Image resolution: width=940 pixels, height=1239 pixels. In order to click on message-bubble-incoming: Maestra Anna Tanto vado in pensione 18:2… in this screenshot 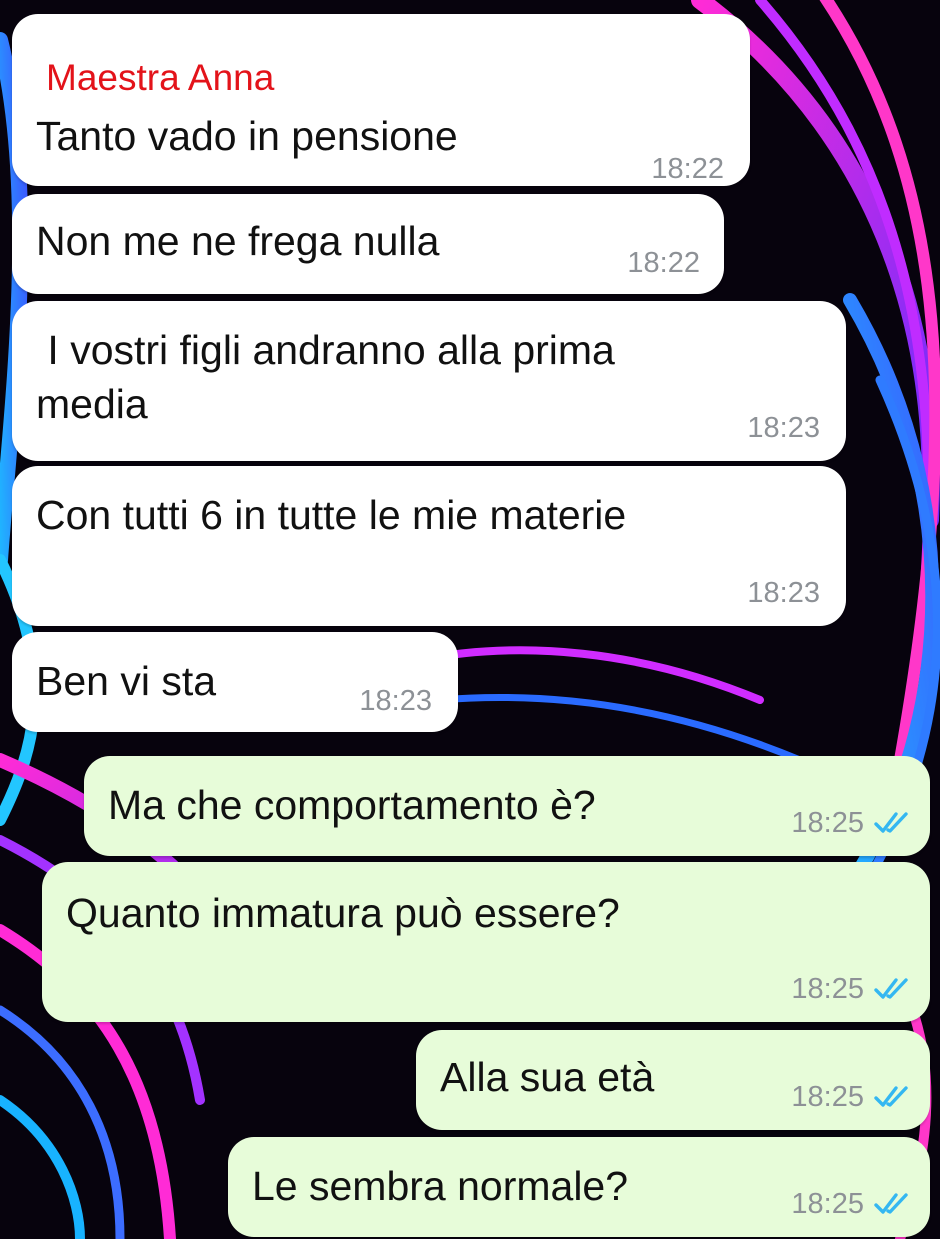, I will do `click(381, 100)`.